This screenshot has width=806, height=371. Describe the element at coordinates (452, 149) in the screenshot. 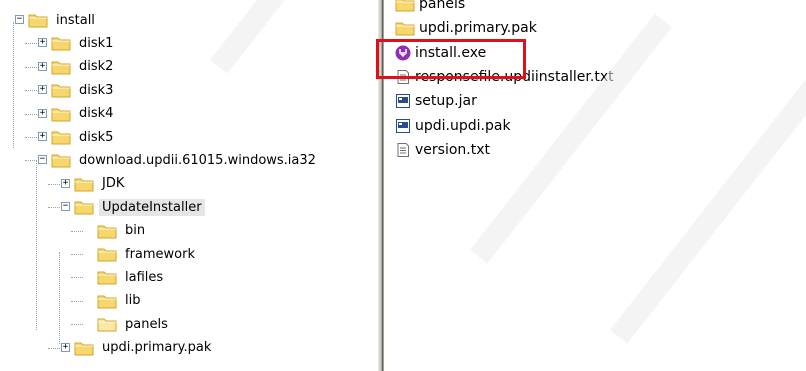

I see `file-item-label: version.txt` at that location.